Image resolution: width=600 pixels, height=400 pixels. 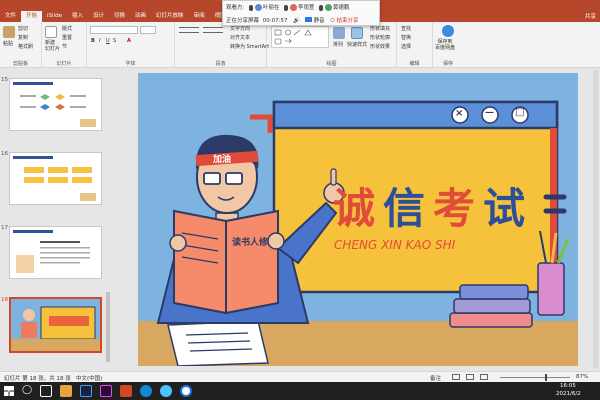 I want to click on paste-button: 粘贴, so click(x=8, y=43).